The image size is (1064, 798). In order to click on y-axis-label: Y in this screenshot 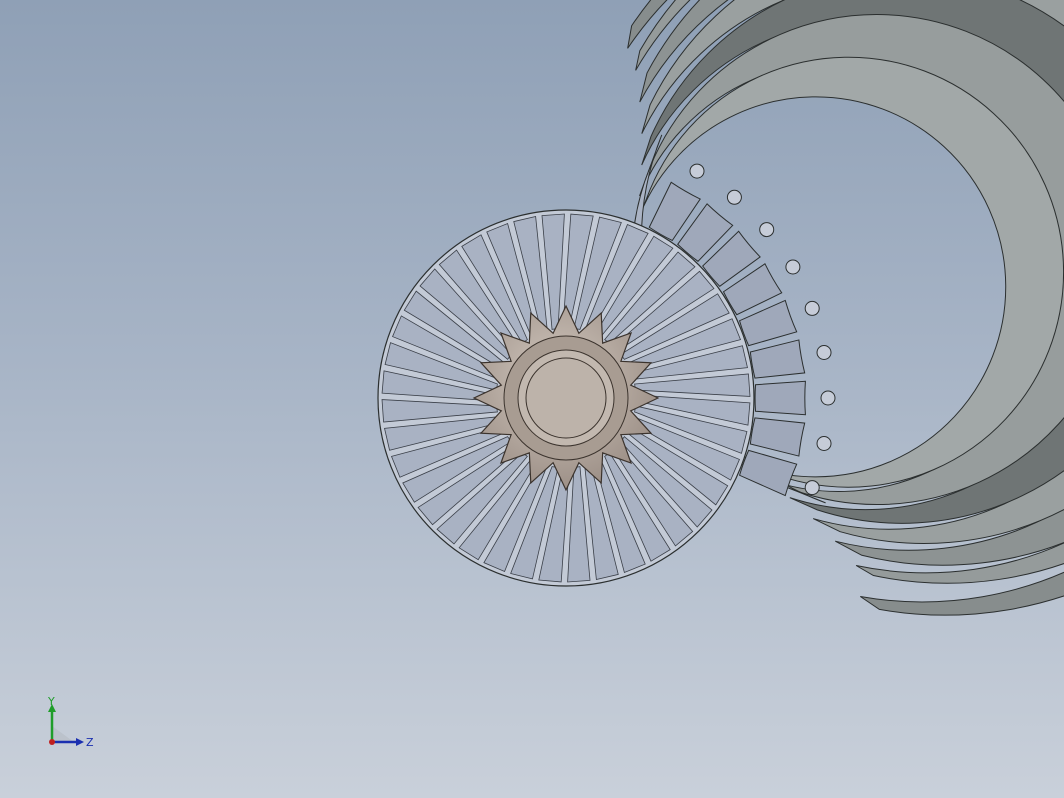, I will do `click(51, 702)`.